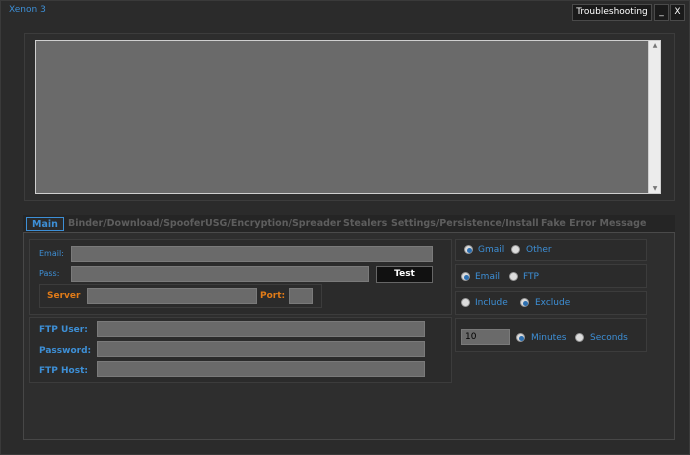 This screenshot has width=690, height=455. What do you see at coordinates (491, 250) in the screenshot?
I see `gmail-label: Gmail` at bounding box center [491, 250].